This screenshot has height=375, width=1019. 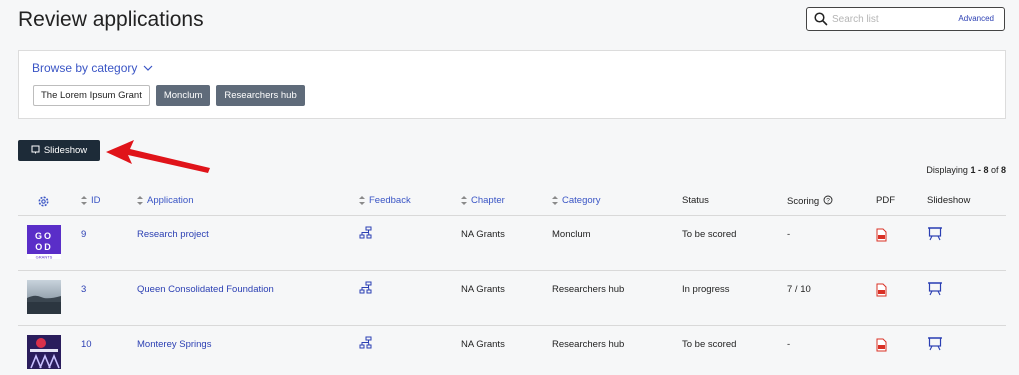 I want to click on help-icon: ?, so click(x=828, y=201).